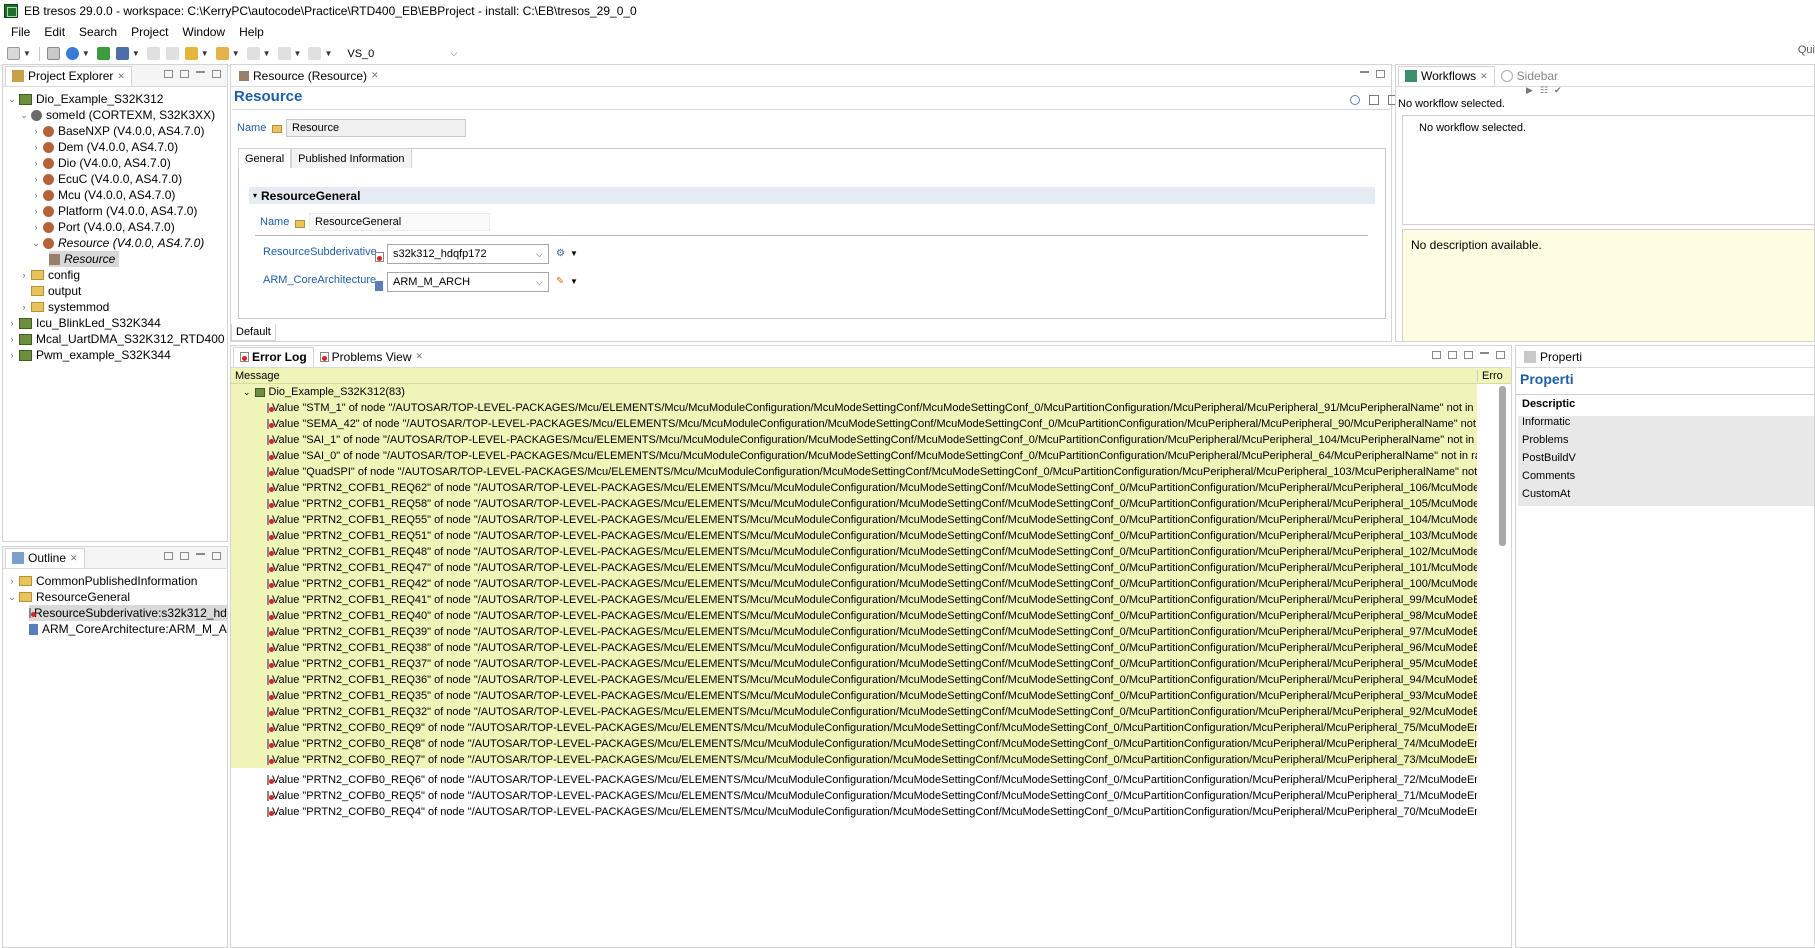 This screenshot has width=1815, height=948. What do you see at coordinates (64, 307) in the screenshot?
I see `tree-item-systemmod: › systemmod` at bounding box center [64, 307].